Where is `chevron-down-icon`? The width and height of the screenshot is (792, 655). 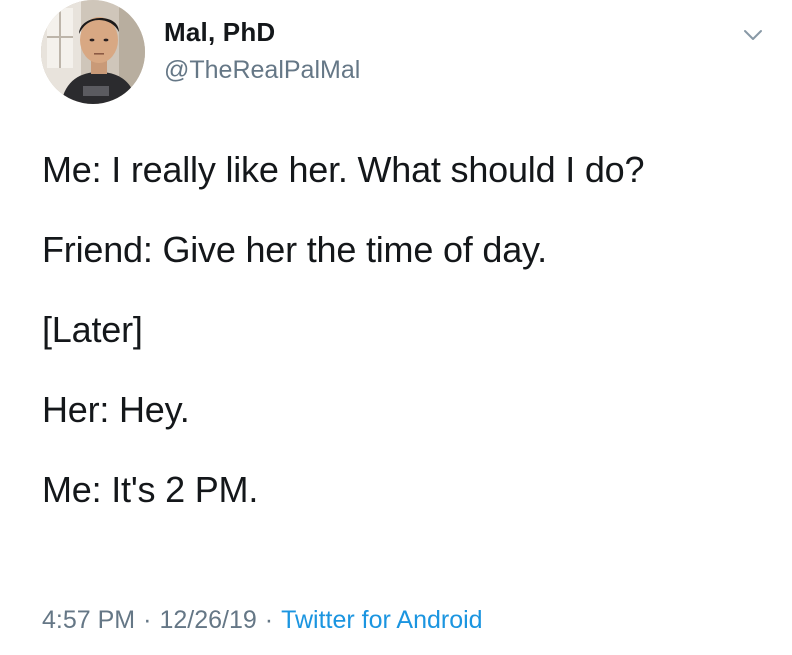 chevron-down-icon is located at coordinates (753, 35).